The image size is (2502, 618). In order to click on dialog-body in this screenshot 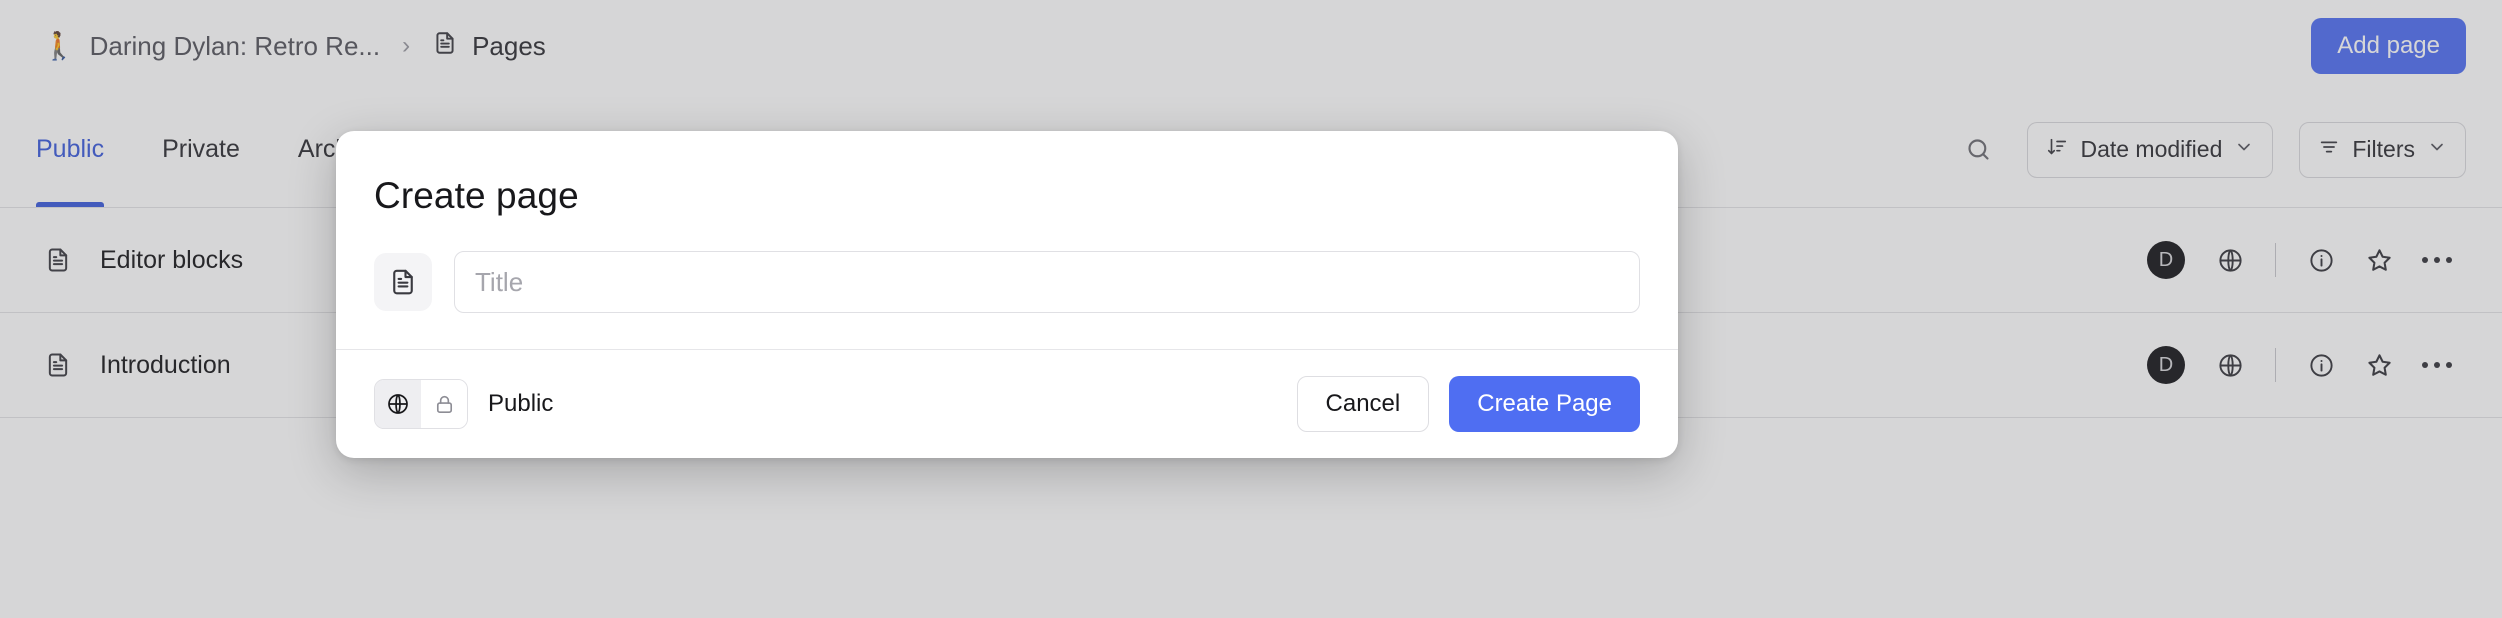, I will do `click(1007, 283)`.